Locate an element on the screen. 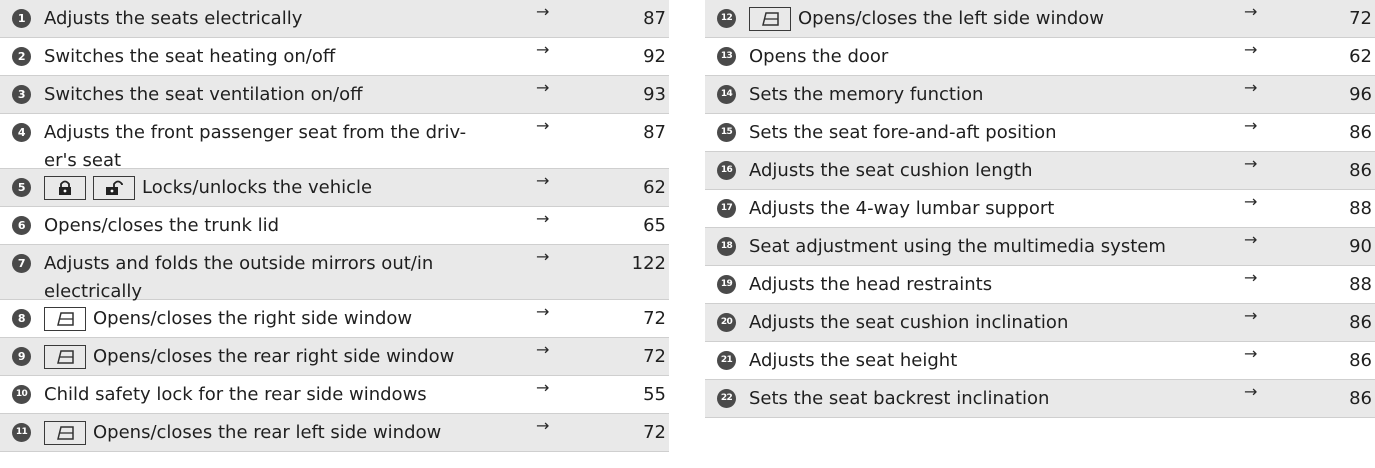 The height and width of the screenshot is (468, 1375). item-text: Adjusts the seat cushion inclination is located at coordinates (909, 322).